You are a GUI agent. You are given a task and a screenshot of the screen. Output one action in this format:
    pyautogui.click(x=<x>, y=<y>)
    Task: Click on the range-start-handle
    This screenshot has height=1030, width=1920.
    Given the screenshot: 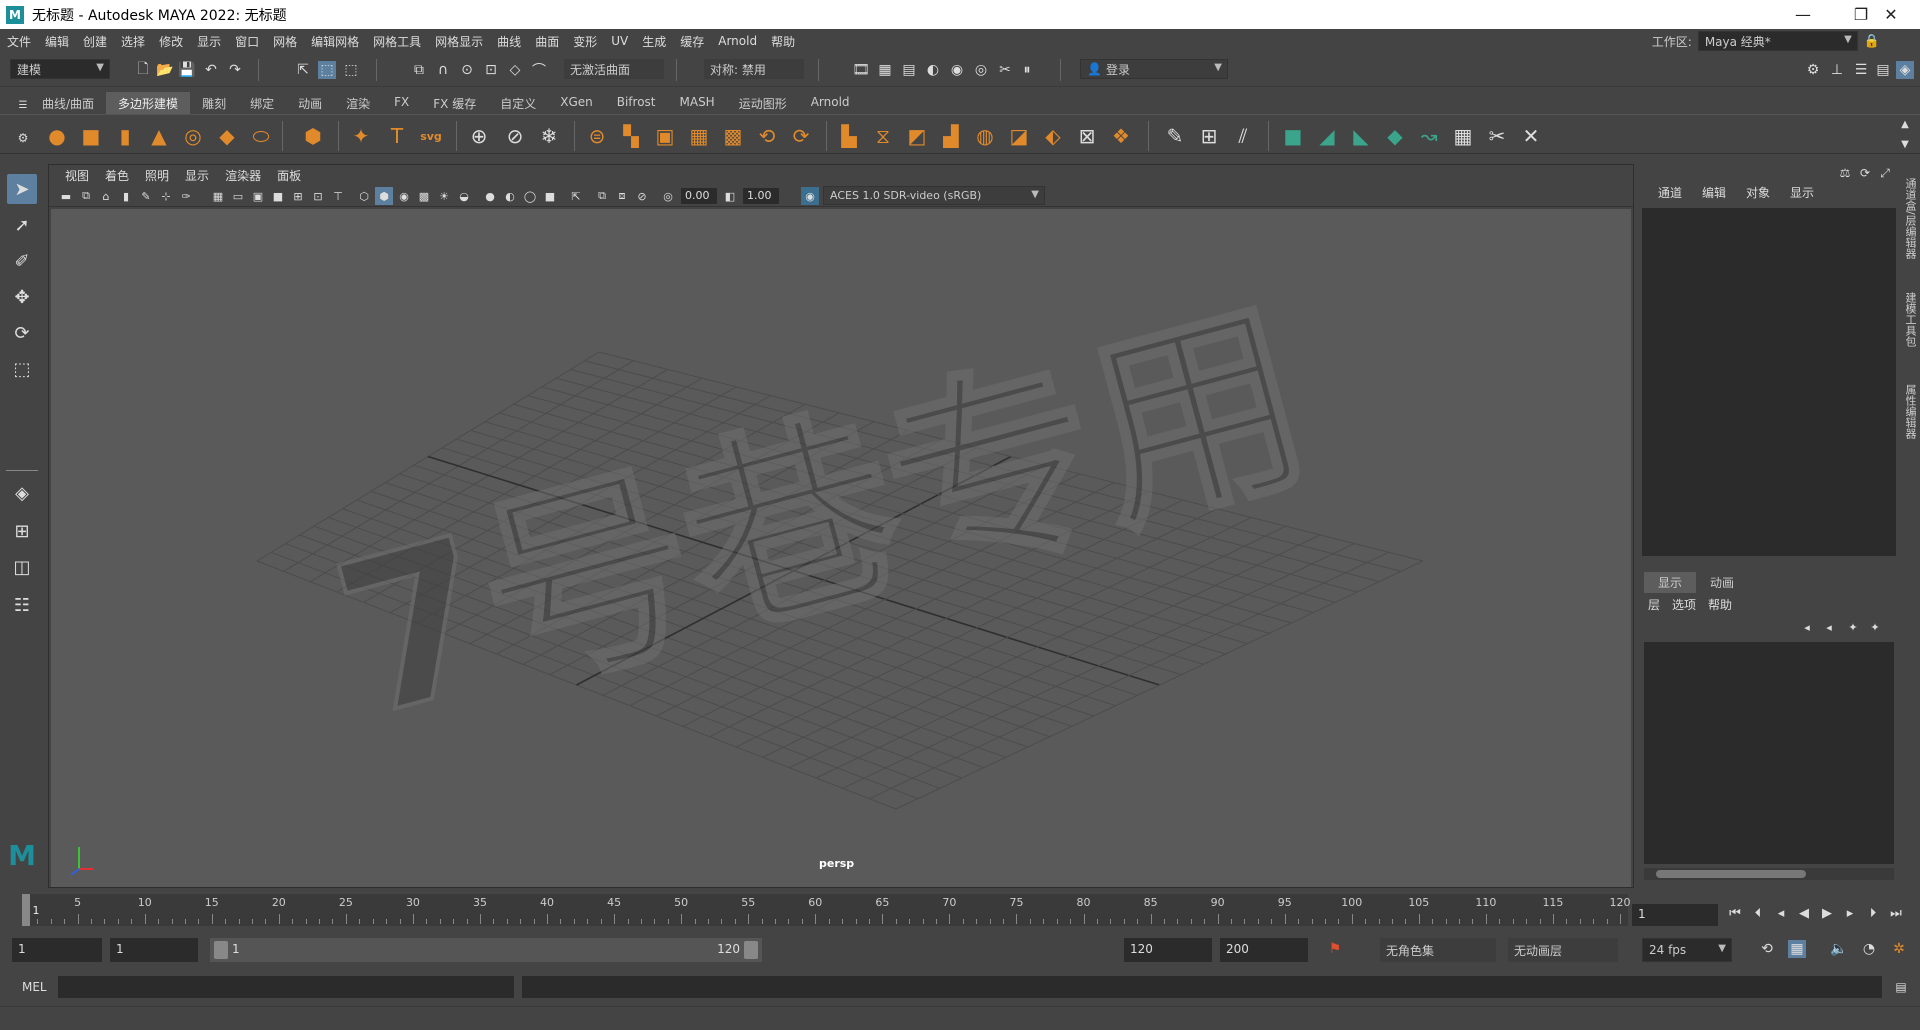 What is the action you would take?
    pyautogui.click(x=221, y=950)
    